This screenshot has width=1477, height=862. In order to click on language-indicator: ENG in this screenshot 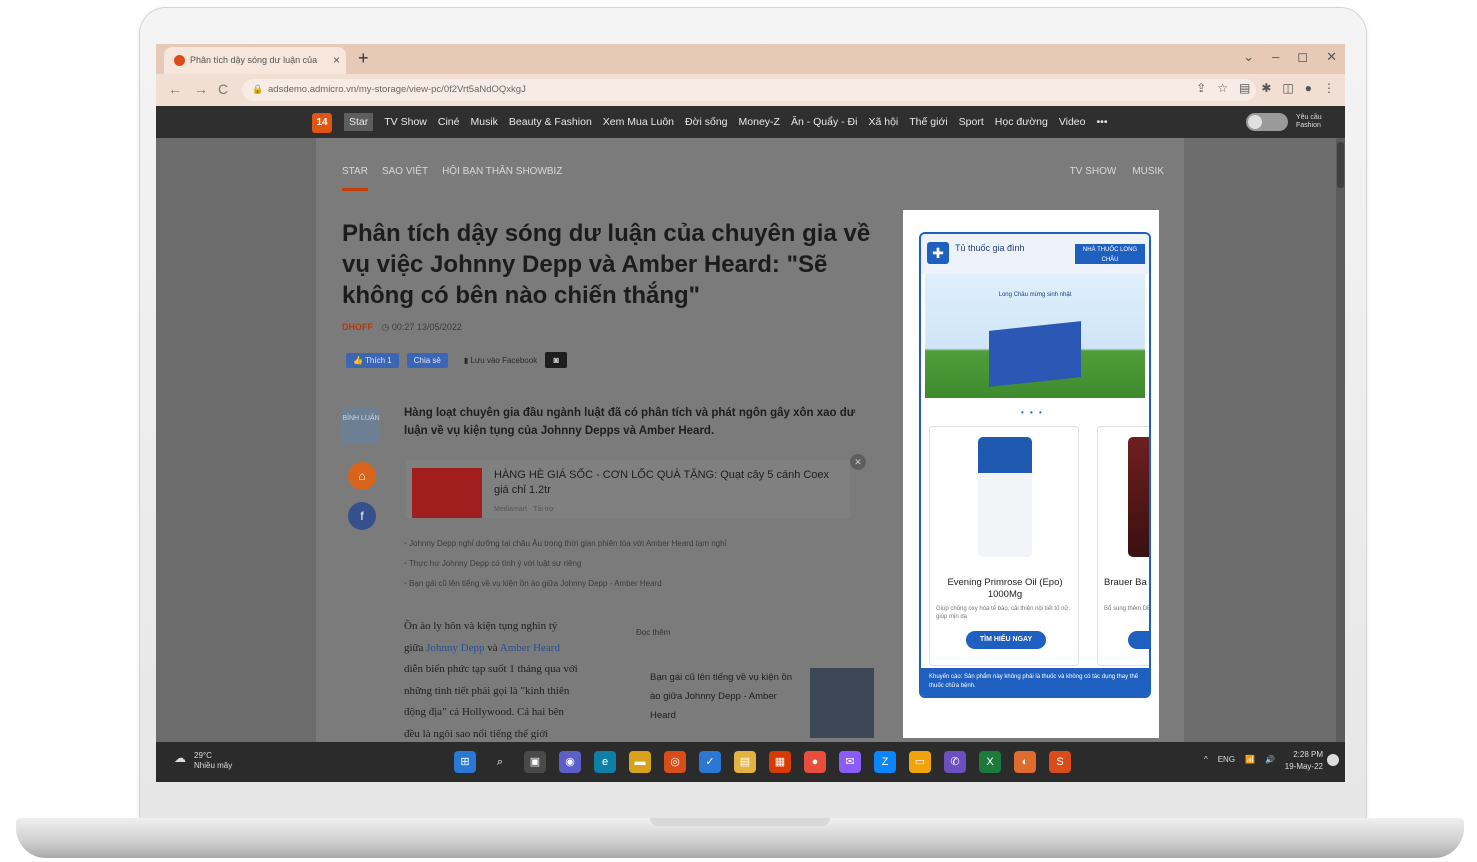, I will do `click(1226, 759)`.